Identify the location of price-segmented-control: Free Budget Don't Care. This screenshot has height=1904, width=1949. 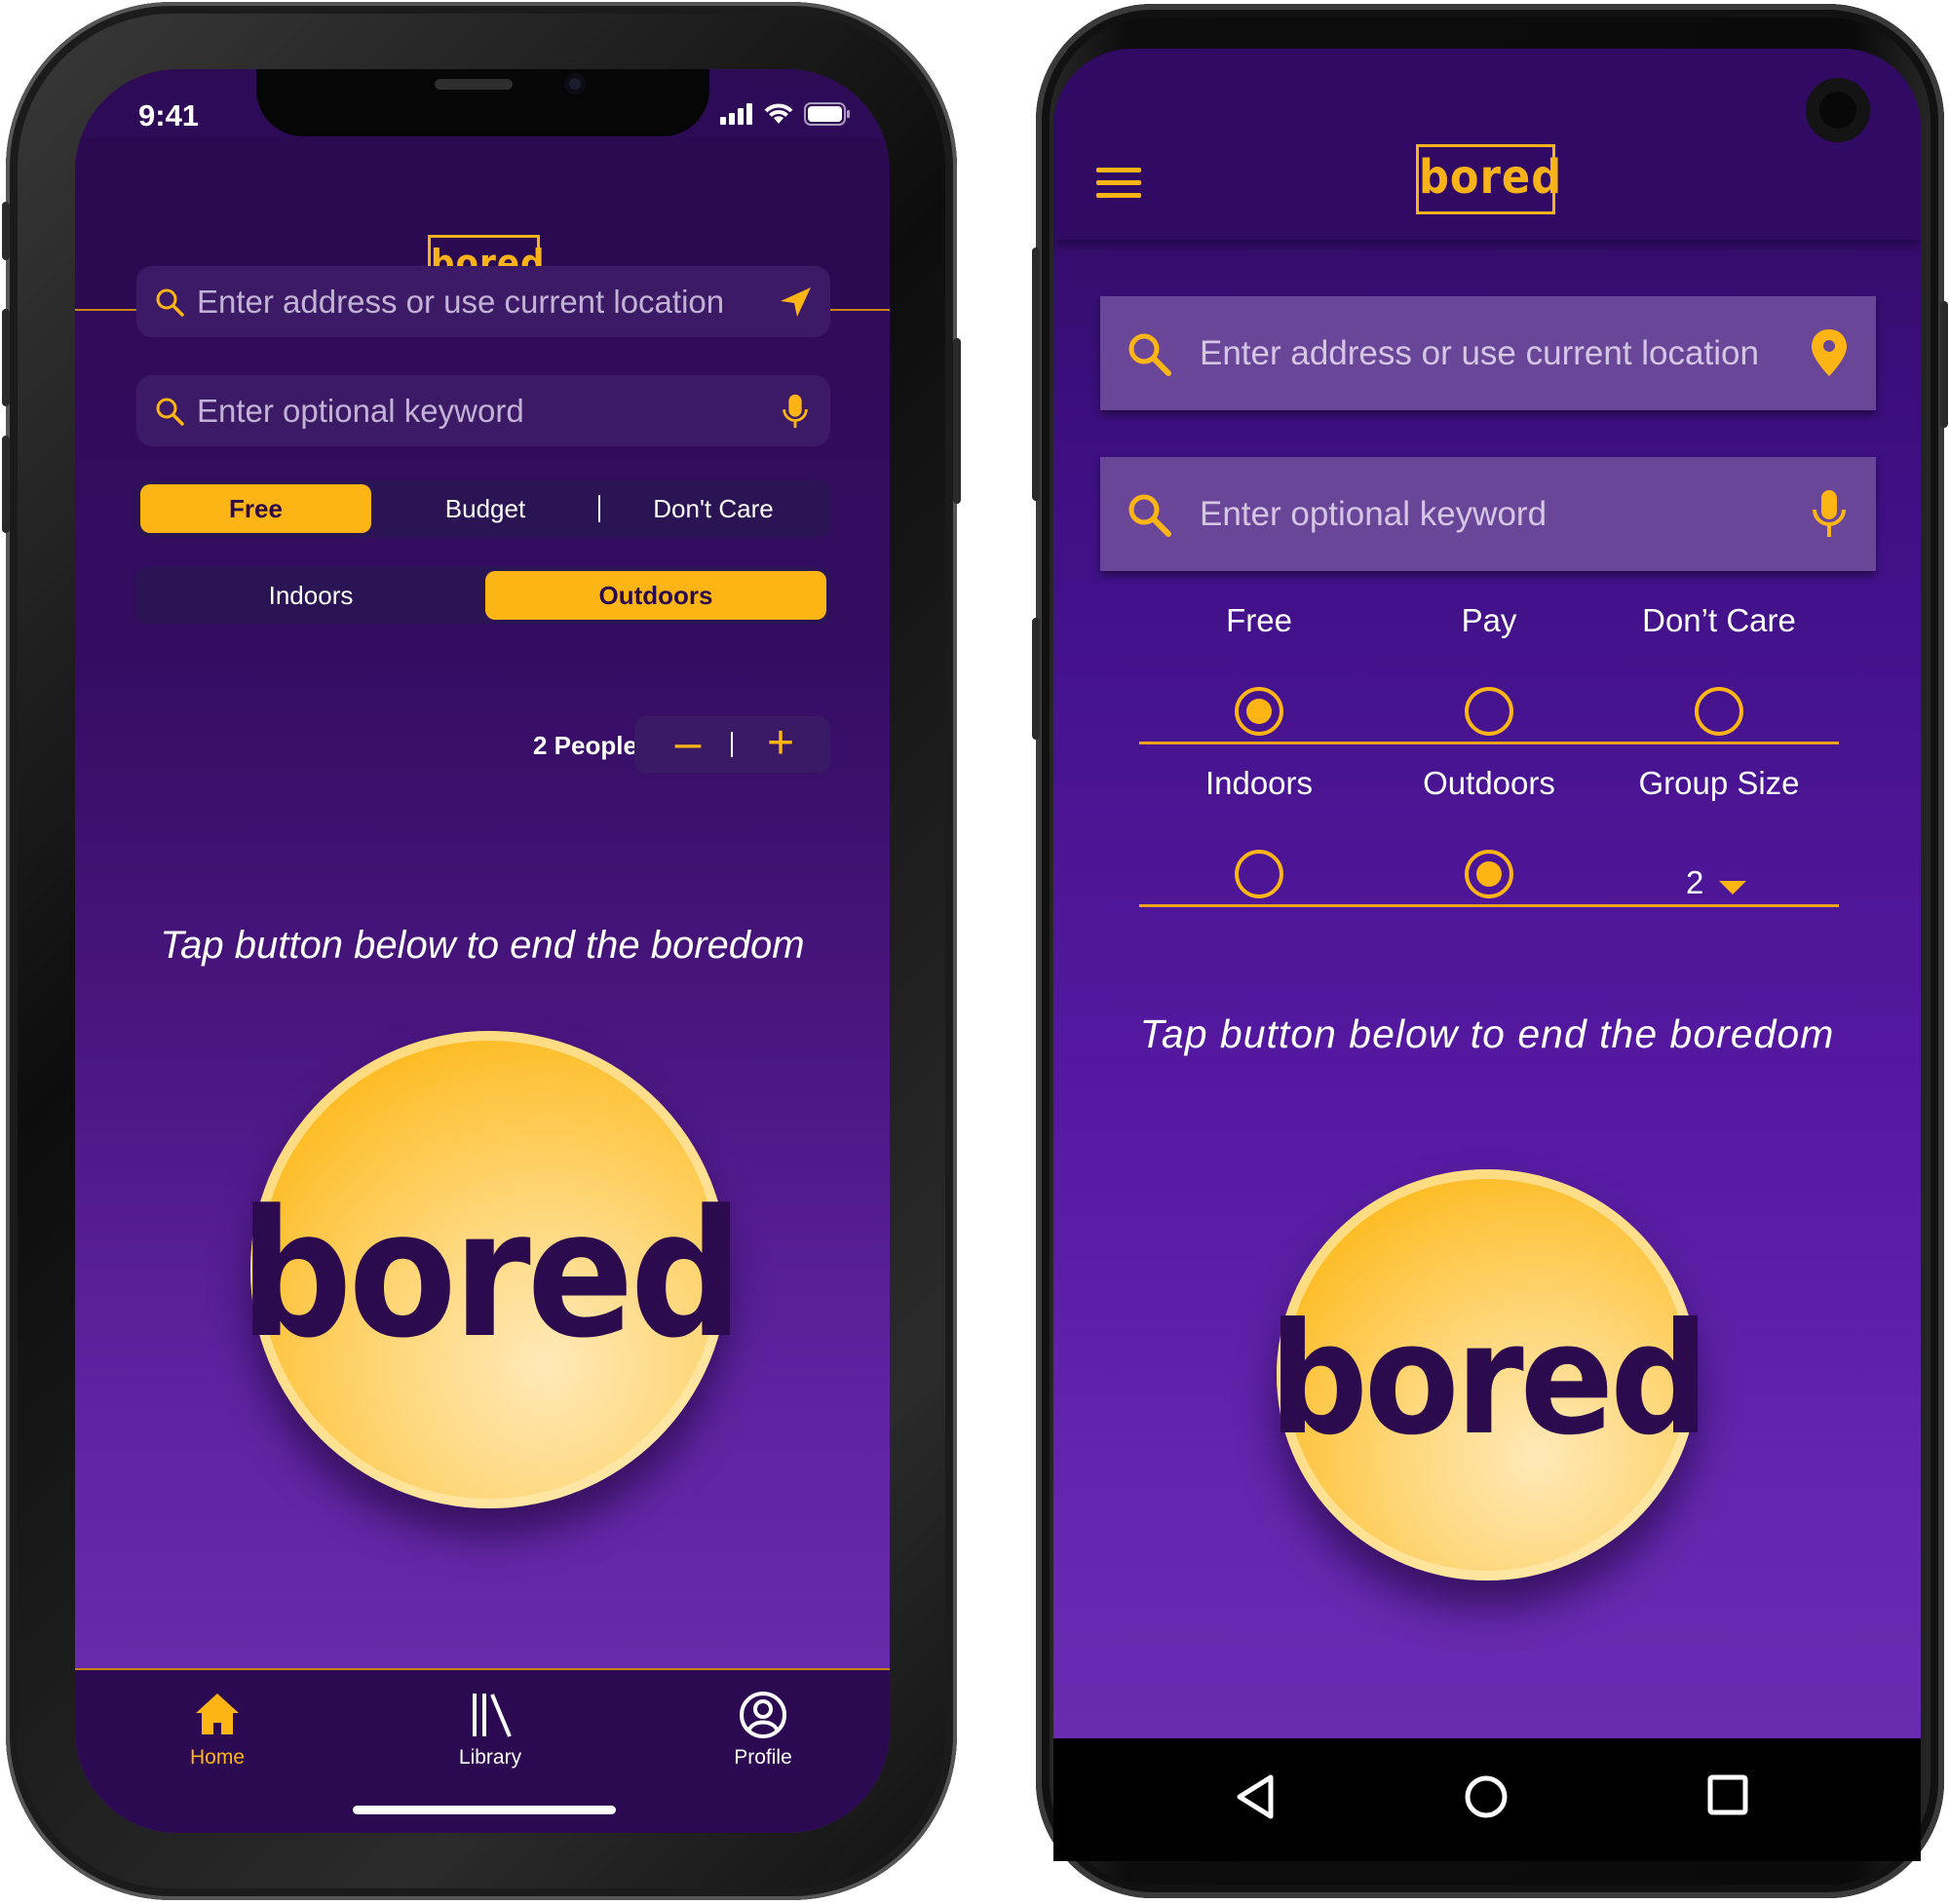
(483, 508).